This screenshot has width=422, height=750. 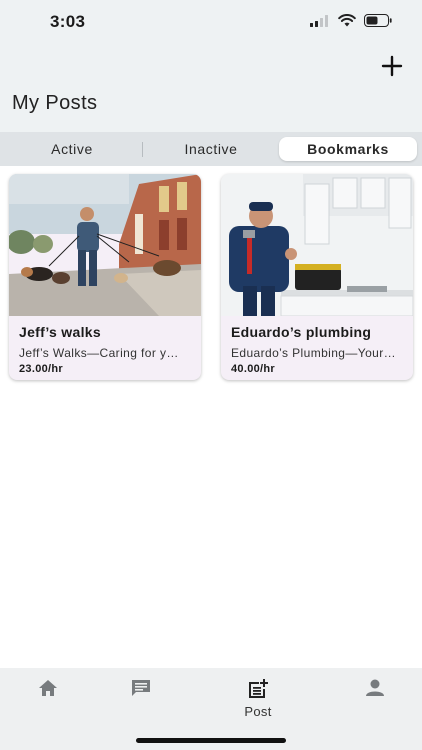 What do you see at coordinates (301, 332) in the screenshot?
I see `post-title: Eduardo’s plumbing` at bounding box center [301, 332].